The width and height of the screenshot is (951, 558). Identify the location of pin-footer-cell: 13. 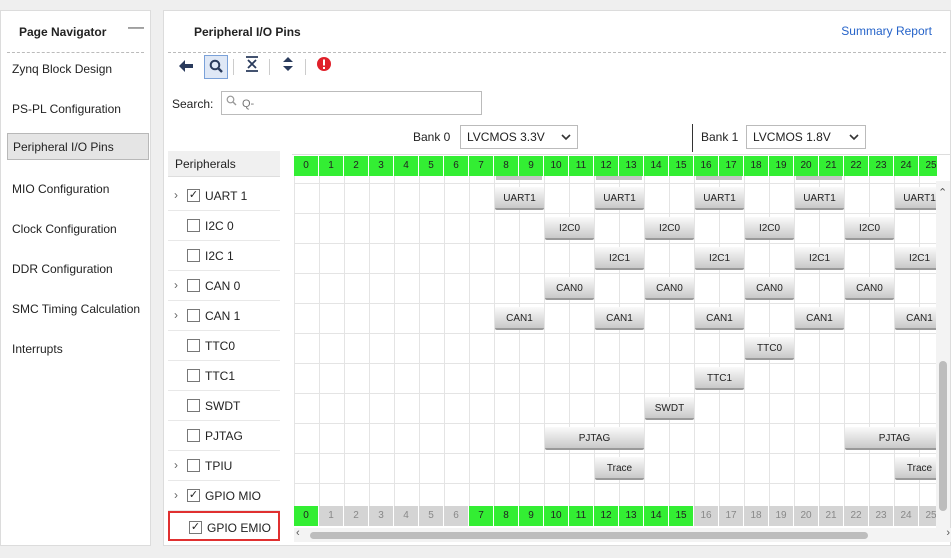
(631, 516).